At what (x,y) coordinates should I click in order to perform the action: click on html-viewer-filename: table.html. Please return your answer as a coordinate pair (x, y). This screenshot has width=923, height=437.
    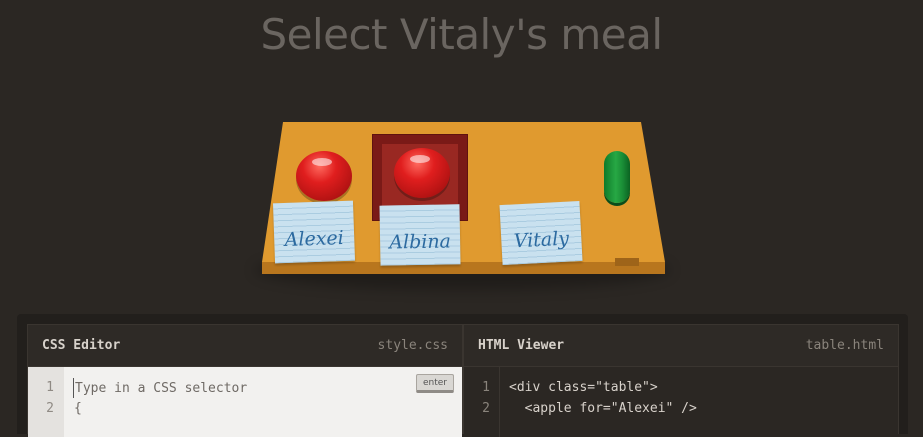
    Looking at the image, I should click on (844, 345).